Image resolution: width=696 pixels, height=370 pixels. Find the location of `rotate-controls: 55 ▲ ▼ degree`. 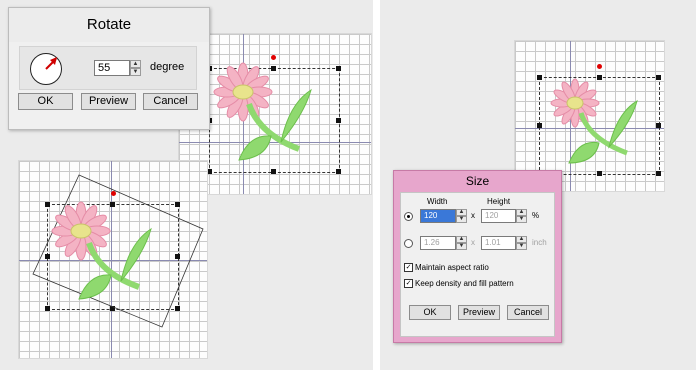

rotate-controls: 55 ▲ ▼ degree is located at coordinates (108, 68).